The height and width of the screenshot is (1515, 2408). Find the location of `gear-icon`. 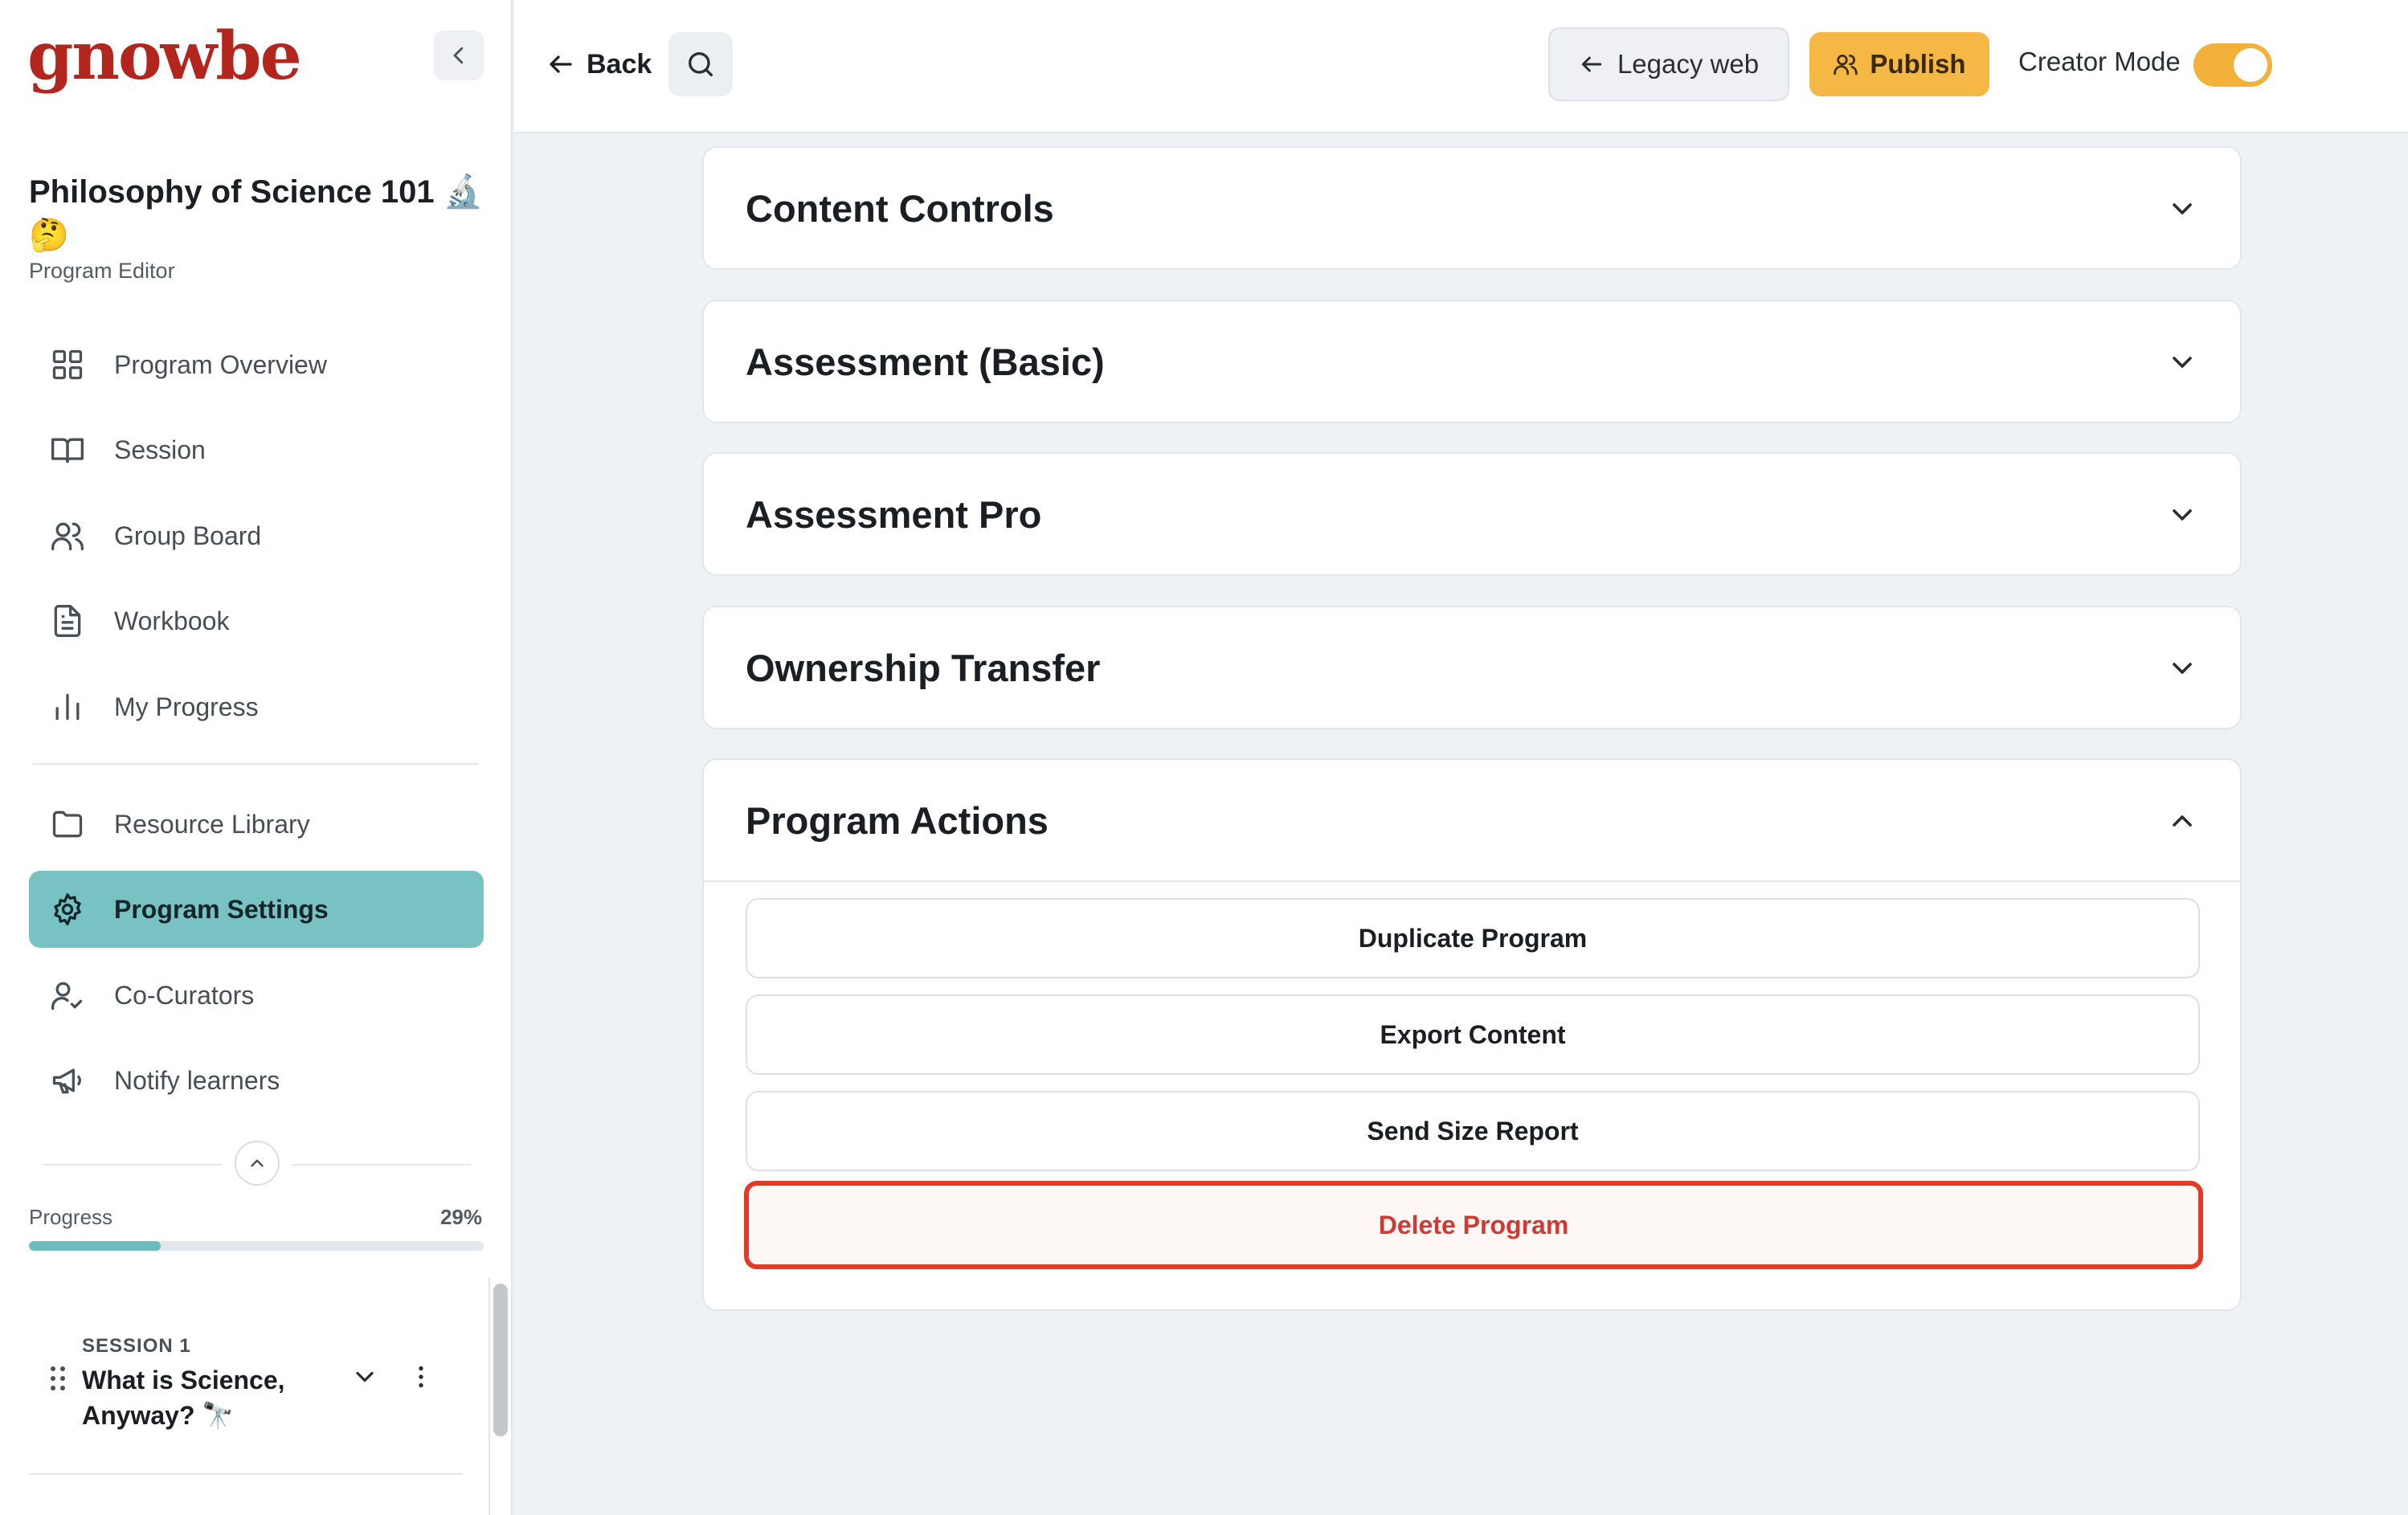

gear-icon is located at coordinates (67, 909).